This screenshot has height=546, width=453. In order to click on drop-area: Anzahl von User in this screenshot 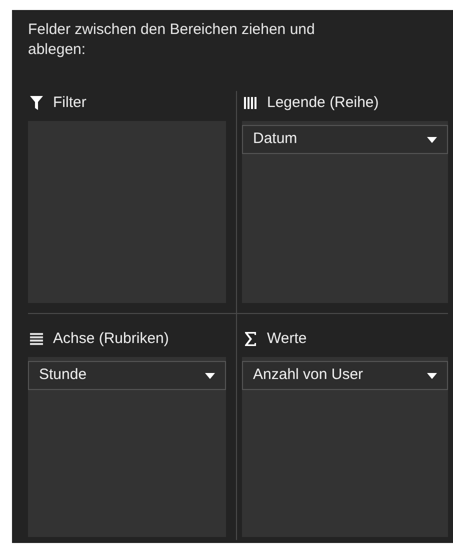, I will do `click(345, 447)`.